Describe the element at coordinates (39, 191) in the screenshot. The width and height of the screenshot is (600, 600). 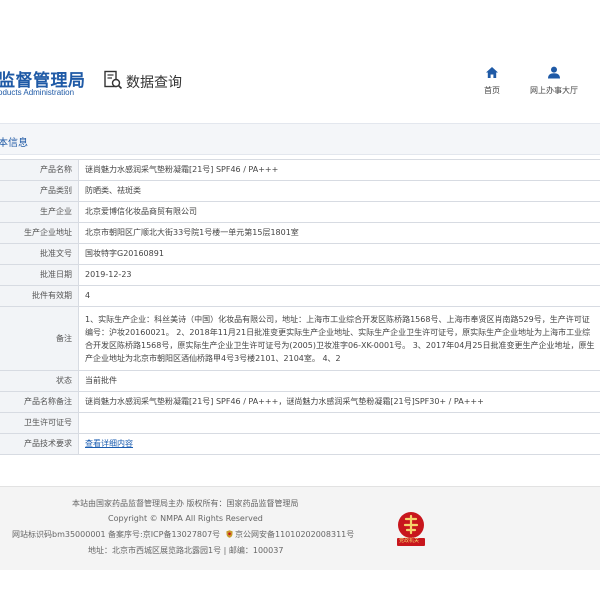
I see `field-label: 产品类别` at that location.